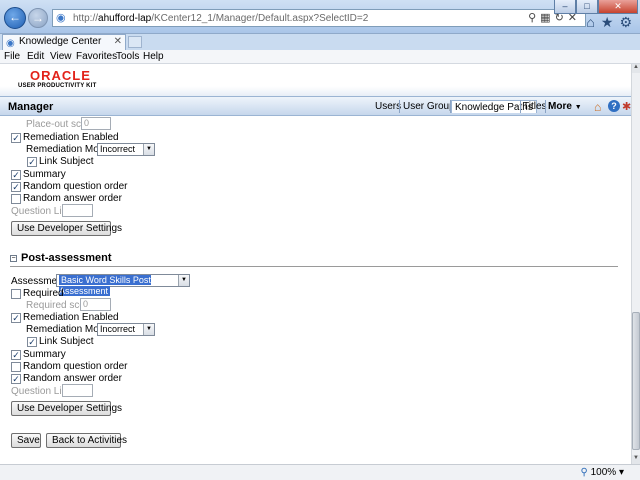 Image resolution: width=640 pixels, height=480 pixels. Describe the element at coordinates (388, 106) in the screenshot. I see `nav-users: Users` at that location.